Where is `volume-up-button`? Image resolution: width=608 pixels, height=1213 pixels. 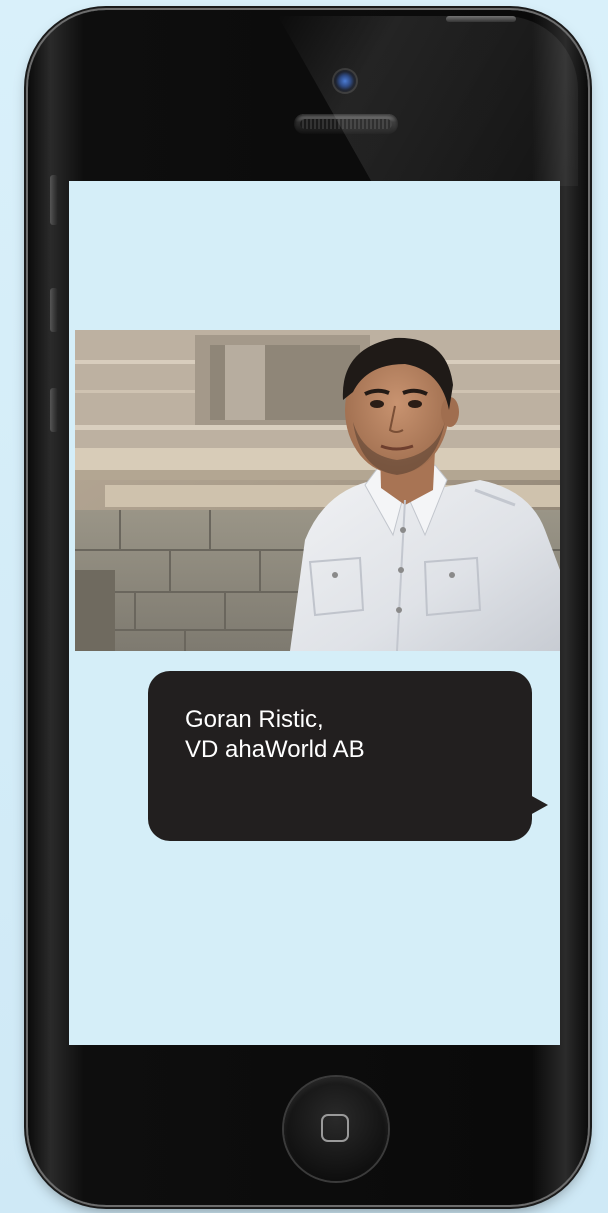
volume-up-button is located at coordinates (54, 310).